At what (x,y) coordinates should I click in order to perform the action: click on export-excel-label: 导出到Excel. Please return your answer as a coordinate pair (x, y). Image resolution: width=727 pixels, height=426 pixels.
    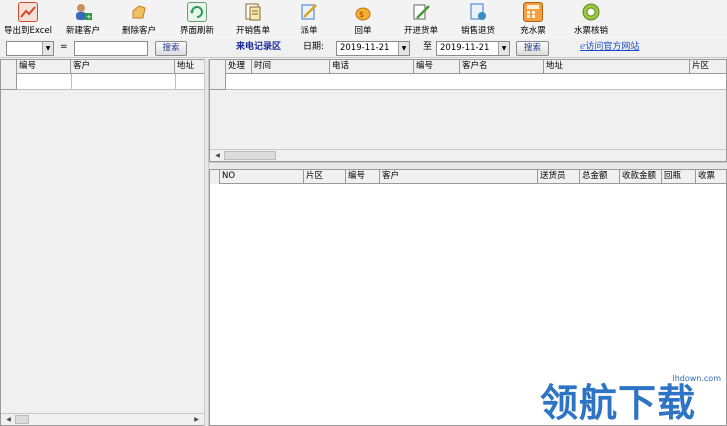
    Looking at the image, I should click on (28, 31).